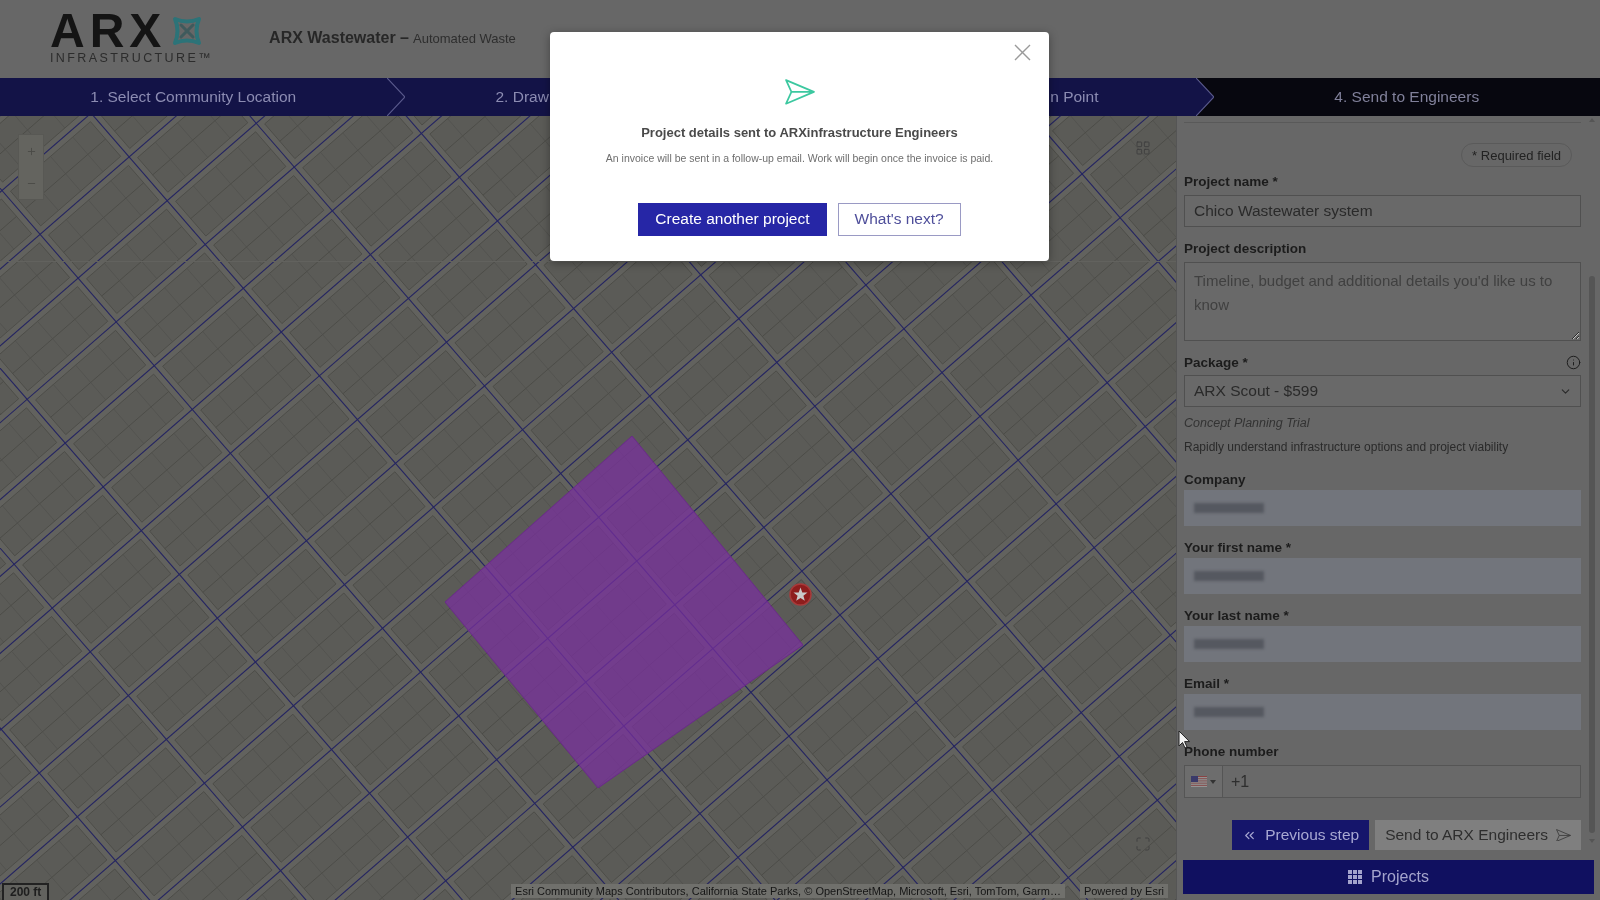 Image resolution: width=1600 pixels, height=900 pixels. What do you see at coordinates (732, 219) in the screenshot?
I see `create-project-button: Create another project` at bounding box center [732, 219].